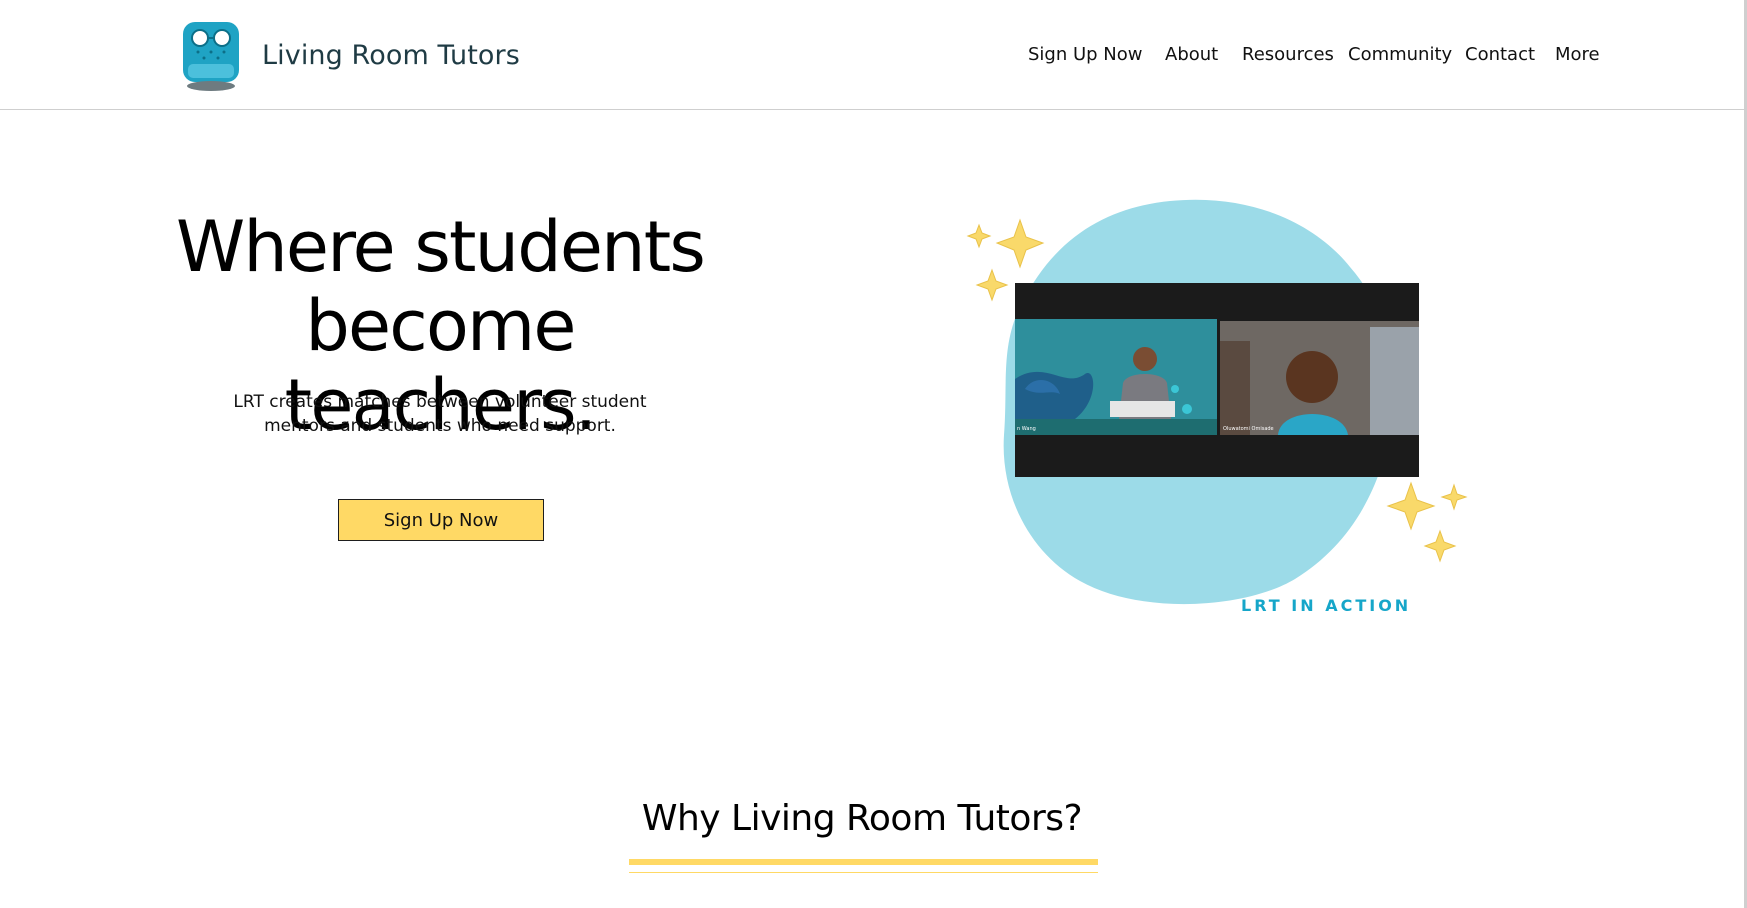 The height and width of the screenshot is (908, 1747). I want to click on student-video-image, so click(1116, 377).